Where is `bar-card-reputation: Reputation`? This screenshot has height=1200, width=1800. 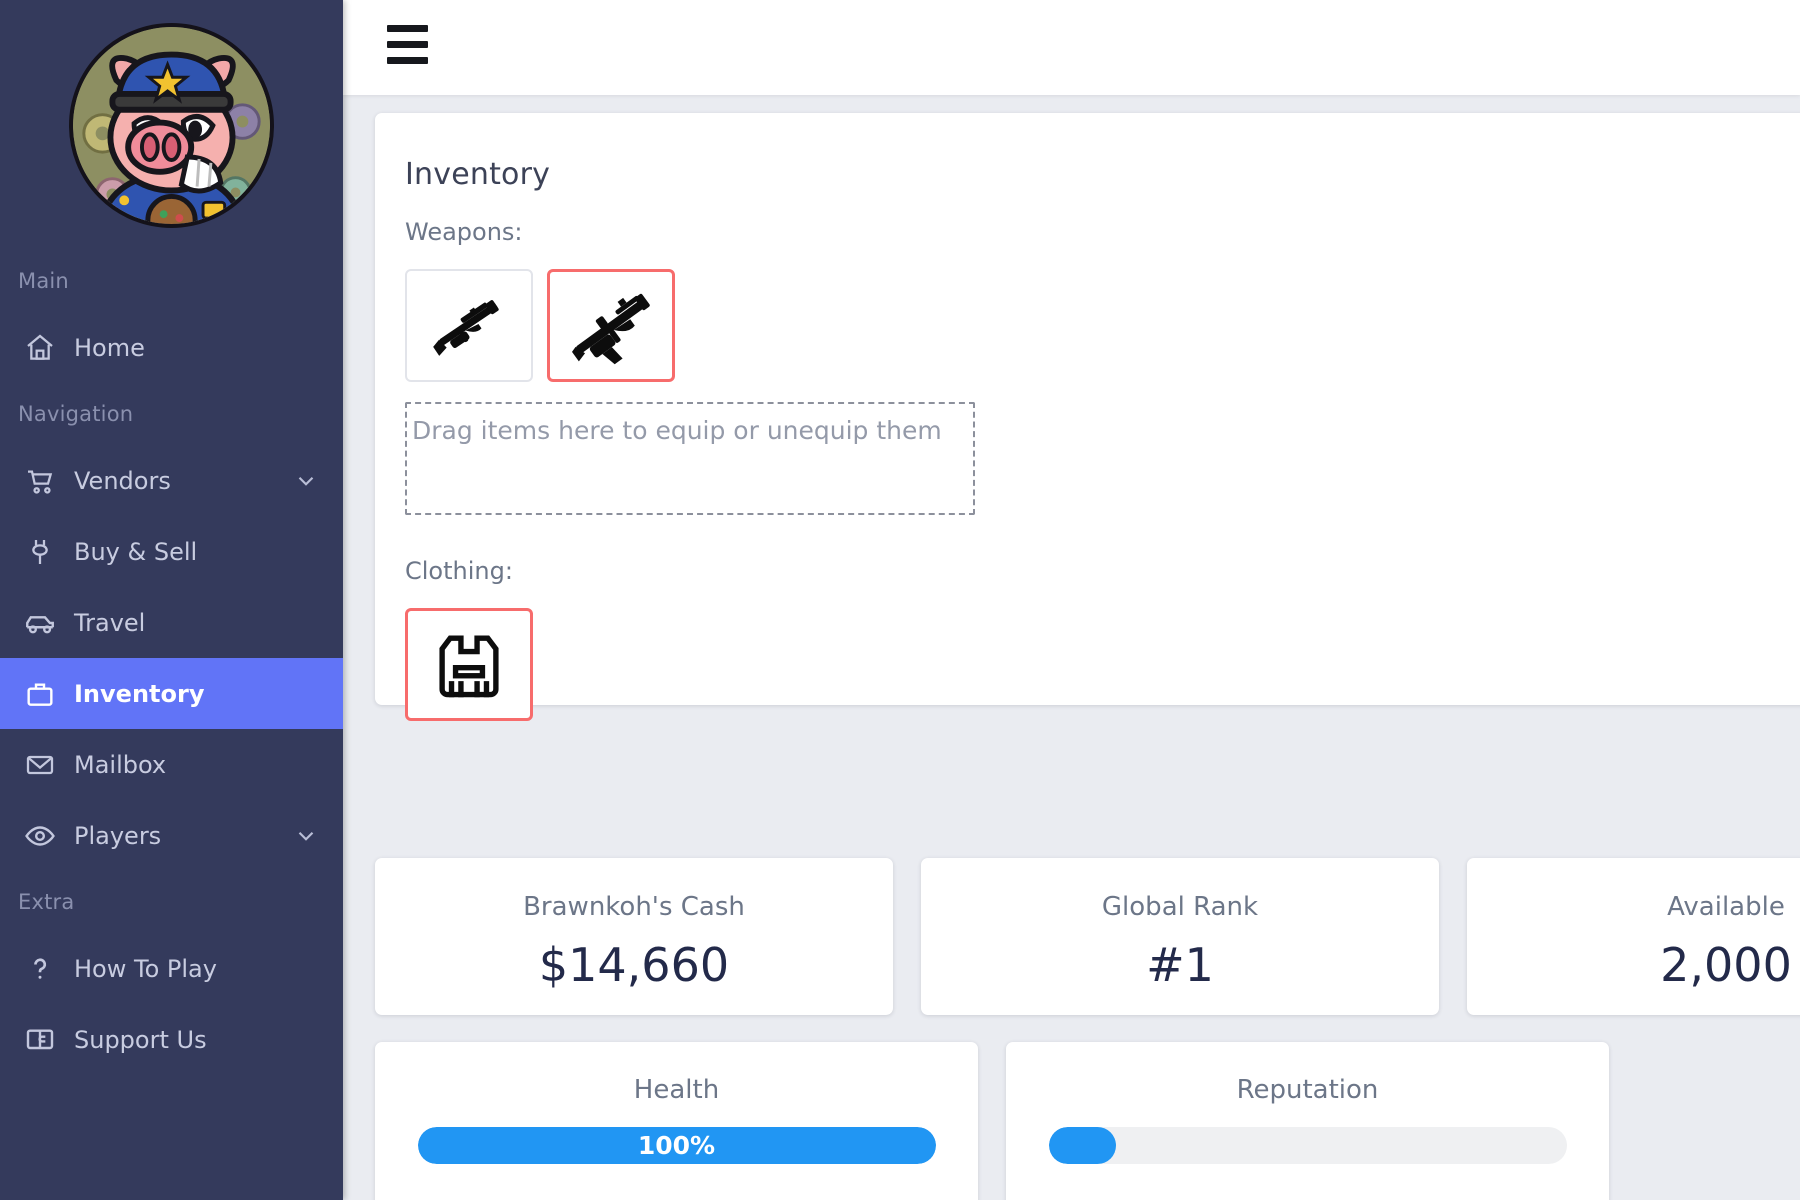
bar-card-reputation: Reputation is located at coordinates (1307, 1121).